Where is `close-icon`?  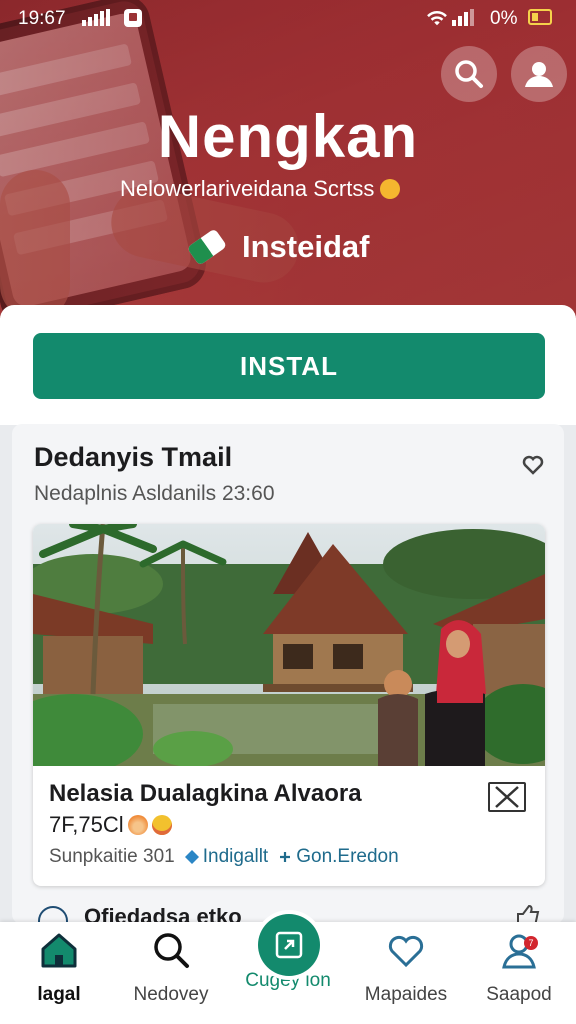
close-icon is located at coordinates (507, 797).